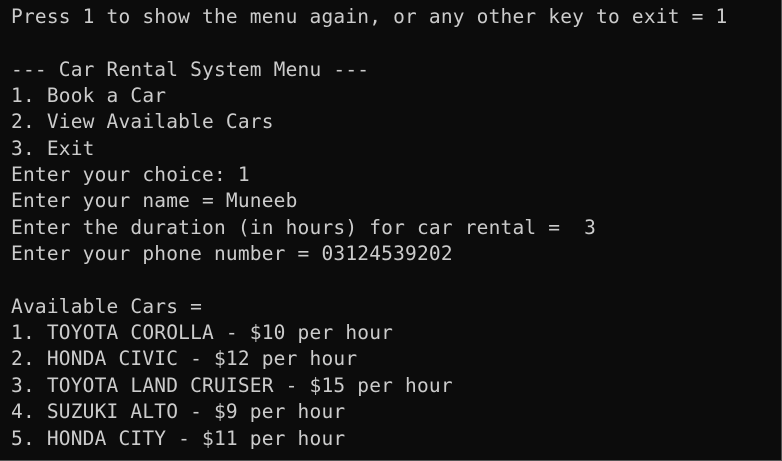  Describe the element at coordinates (190, 69) in the screenshot. I see `menu-title-line: --- Car Rental System Menu ---` at that location.